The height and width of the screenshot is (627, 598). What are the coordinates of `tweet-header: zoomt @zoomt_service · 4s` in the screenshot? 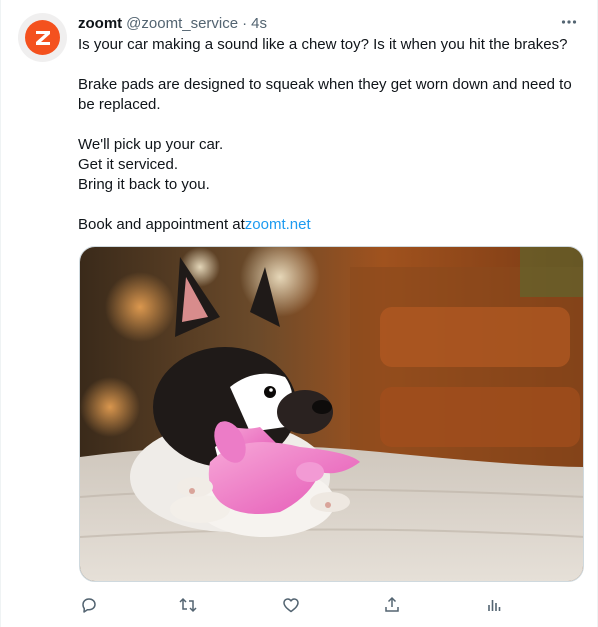 It's located at (172, 23).